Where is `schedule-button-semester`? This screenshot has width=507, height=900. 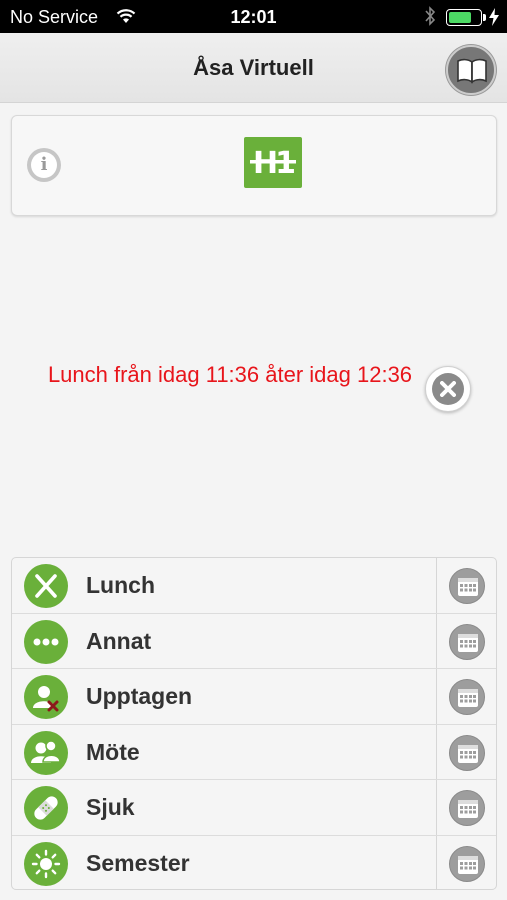
schedule-button-semester is located at coordinates (466, 862).